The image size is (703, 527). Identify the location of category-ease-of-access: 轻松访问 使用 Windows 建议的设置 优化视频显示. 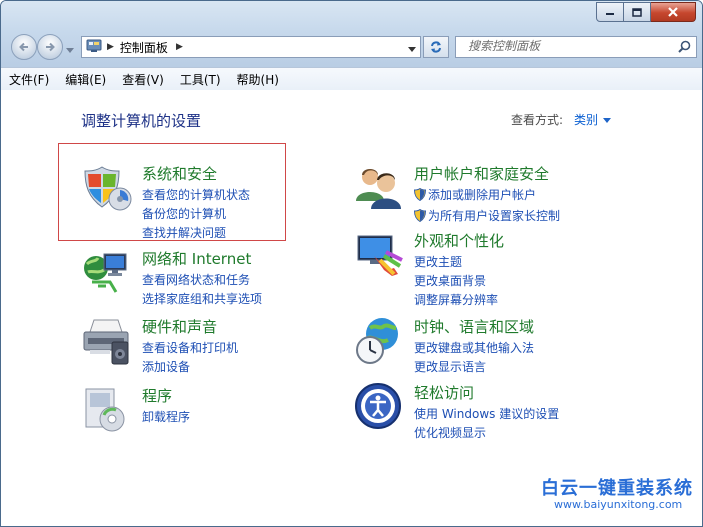
(474, 412).